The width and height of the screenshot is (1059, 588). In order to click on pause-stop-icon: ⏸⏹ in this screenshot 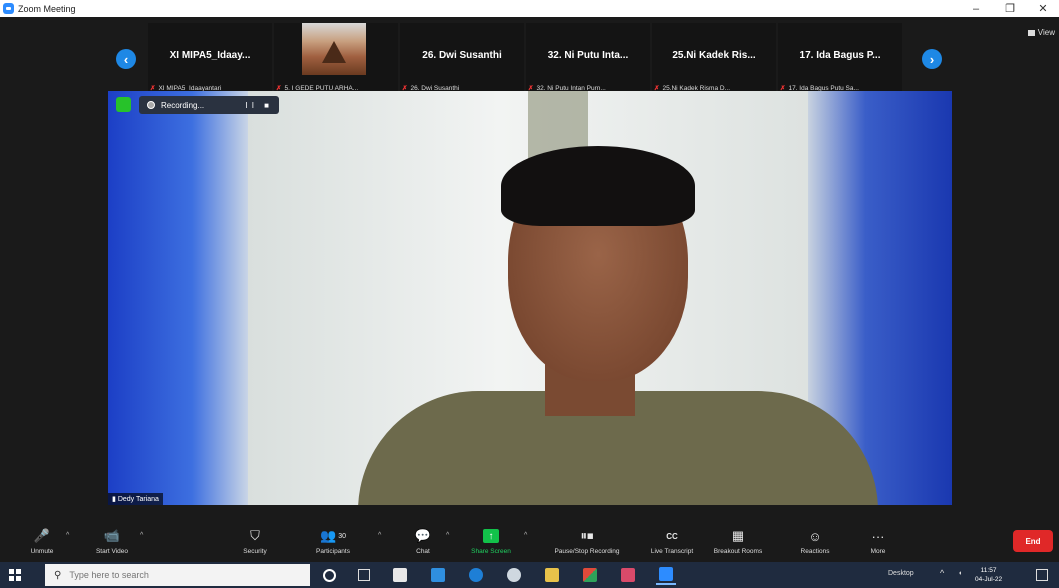, I will do `click(587, 535)`.